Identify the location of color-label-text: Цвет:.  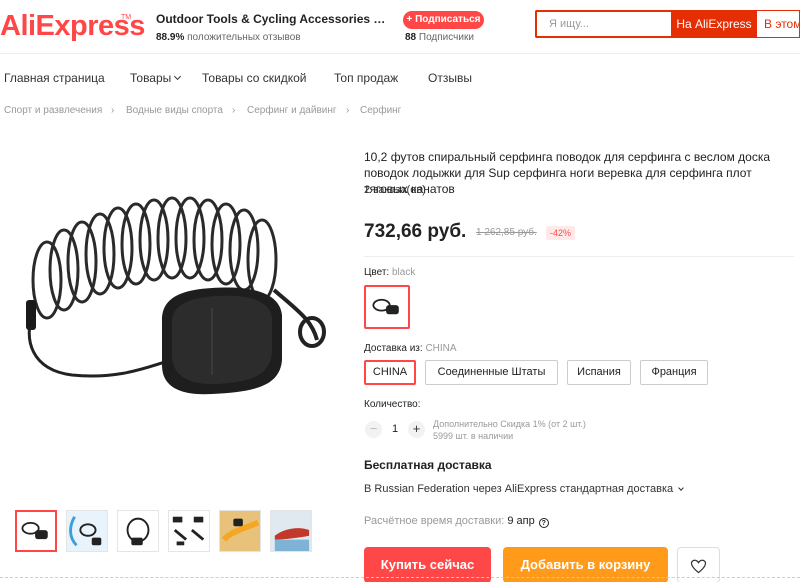
(377, 272).